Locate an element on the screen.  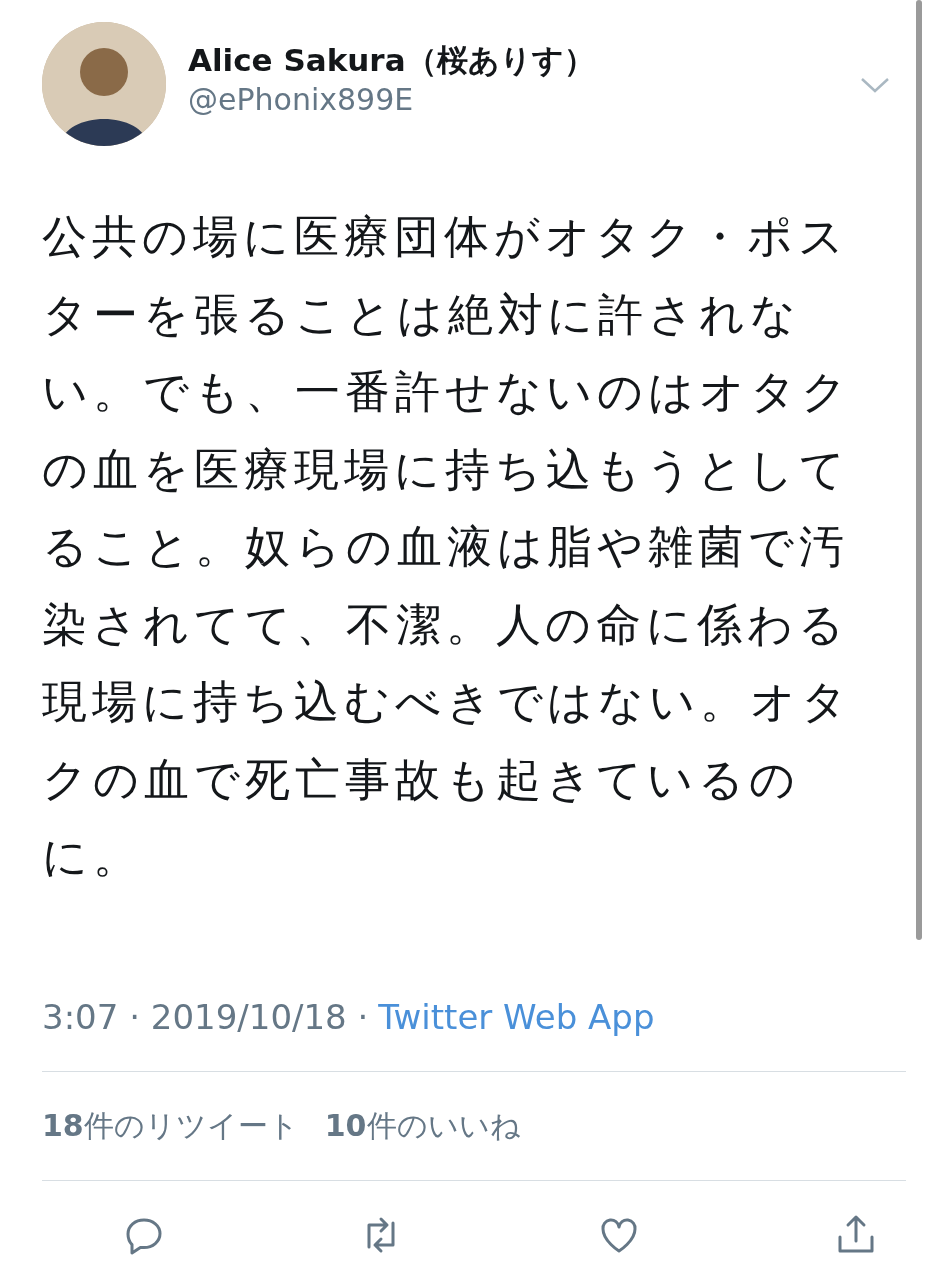
tweet-timestamp: 3:07 · 2019/10/18 · is located at coordinates (205, 1017).